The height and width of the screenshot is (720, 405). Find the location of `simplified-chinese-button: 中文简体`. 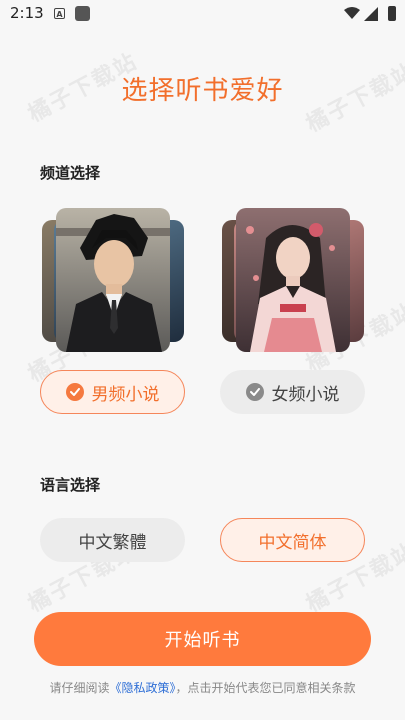

simplified-chinese-button: 中文简体 is located at coordinates (292, 540).